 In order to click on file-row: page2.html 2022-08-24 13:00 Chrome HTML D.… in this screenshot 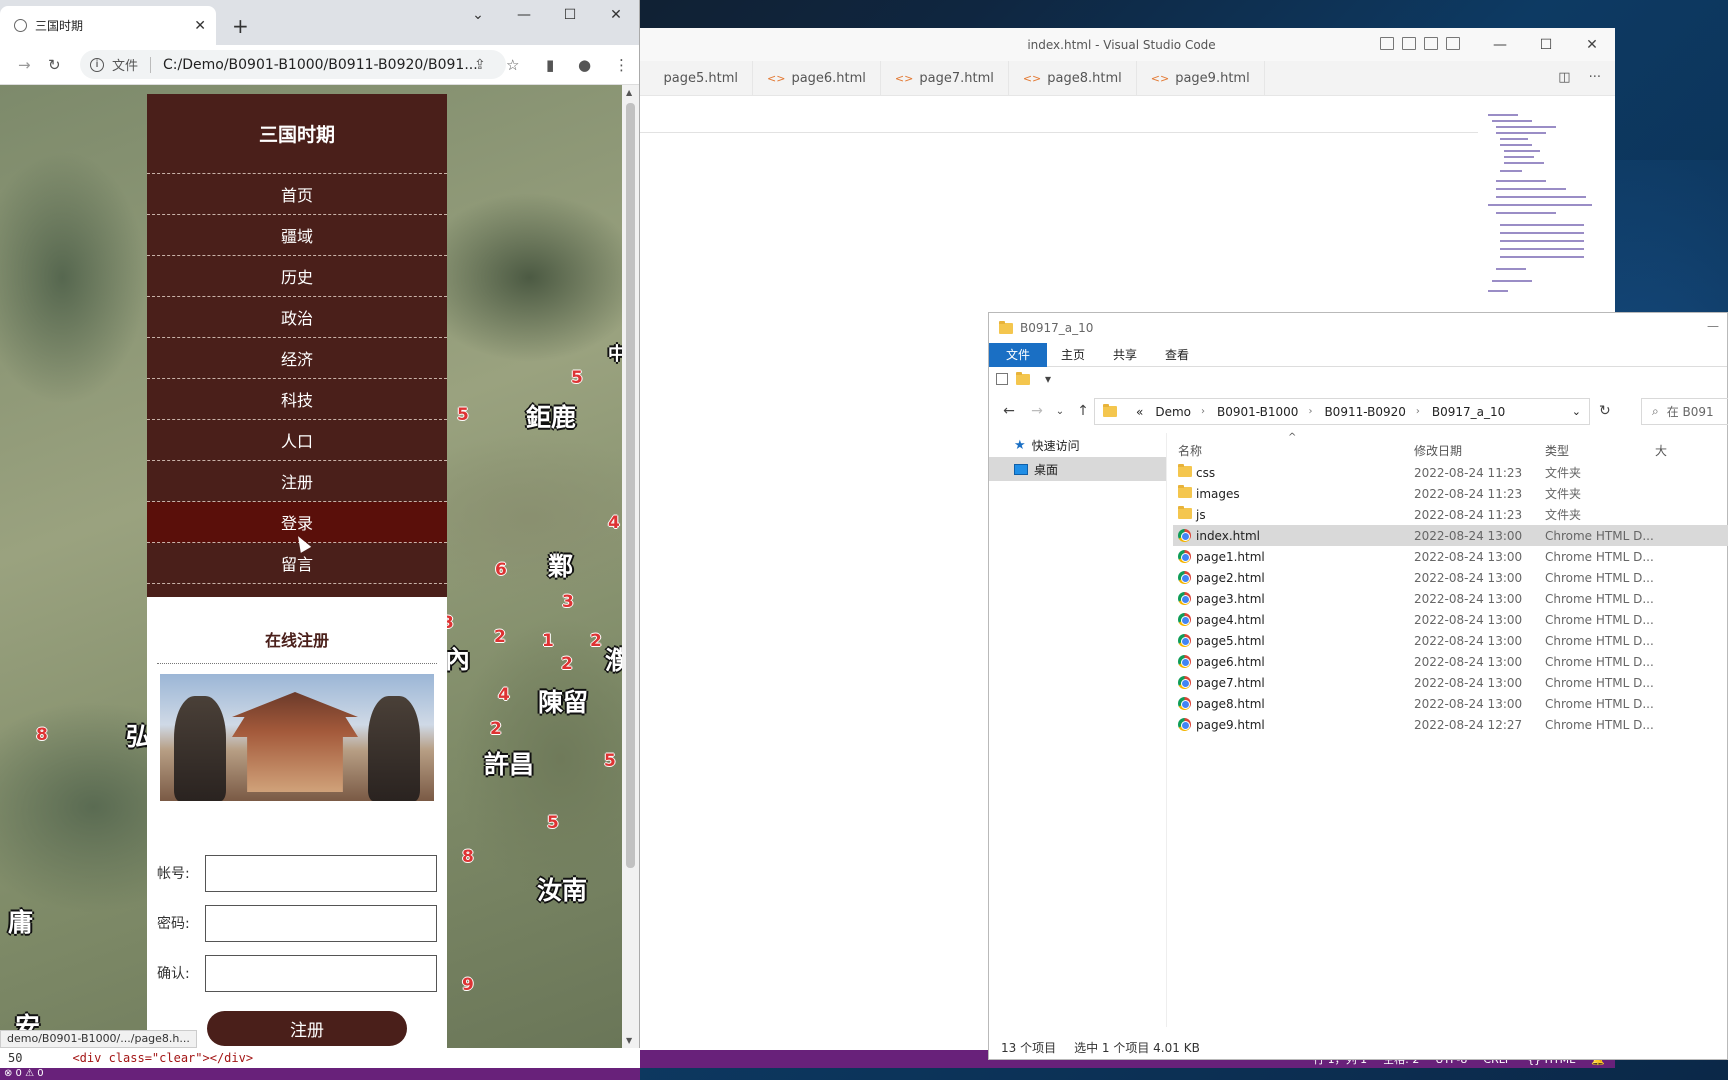, I will do `click(1450, 577)`.